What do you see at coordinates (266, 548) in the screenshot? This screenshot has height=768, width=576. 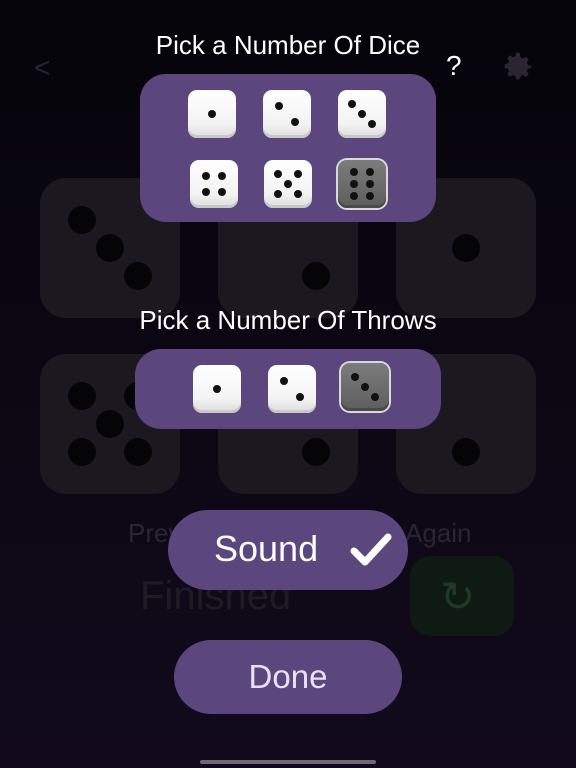 I see `sound-label: Sound` at bounding box center [266, 548].